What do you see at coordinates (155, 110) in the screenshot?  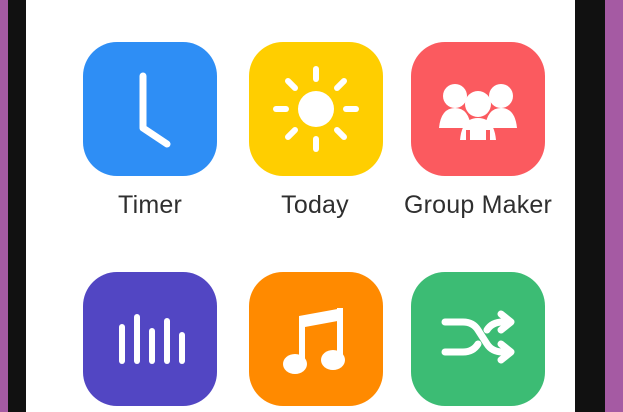 I see `clock-icon` at bounding box center [155, 110].